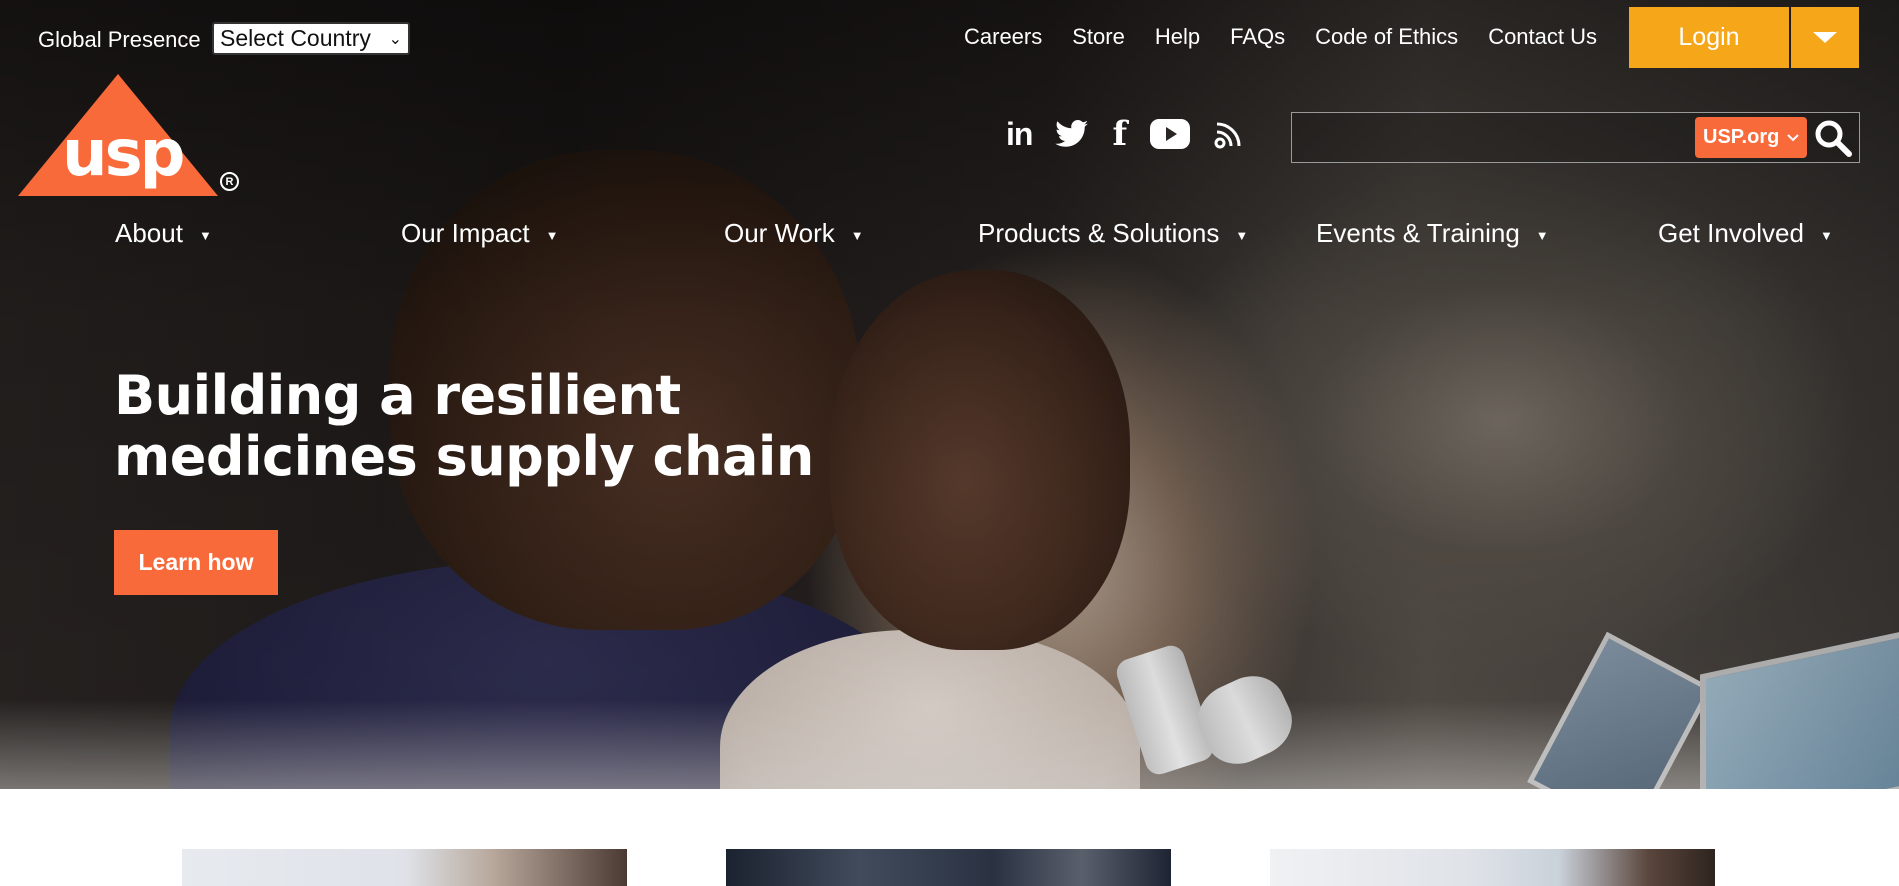 The height and width of the screenshot is (886, 1899). What do you see at coordinates (464, 456) in the screenshot?
I see `hero-headline-line2: medicines supply chain` at bounding box center [464, 456].